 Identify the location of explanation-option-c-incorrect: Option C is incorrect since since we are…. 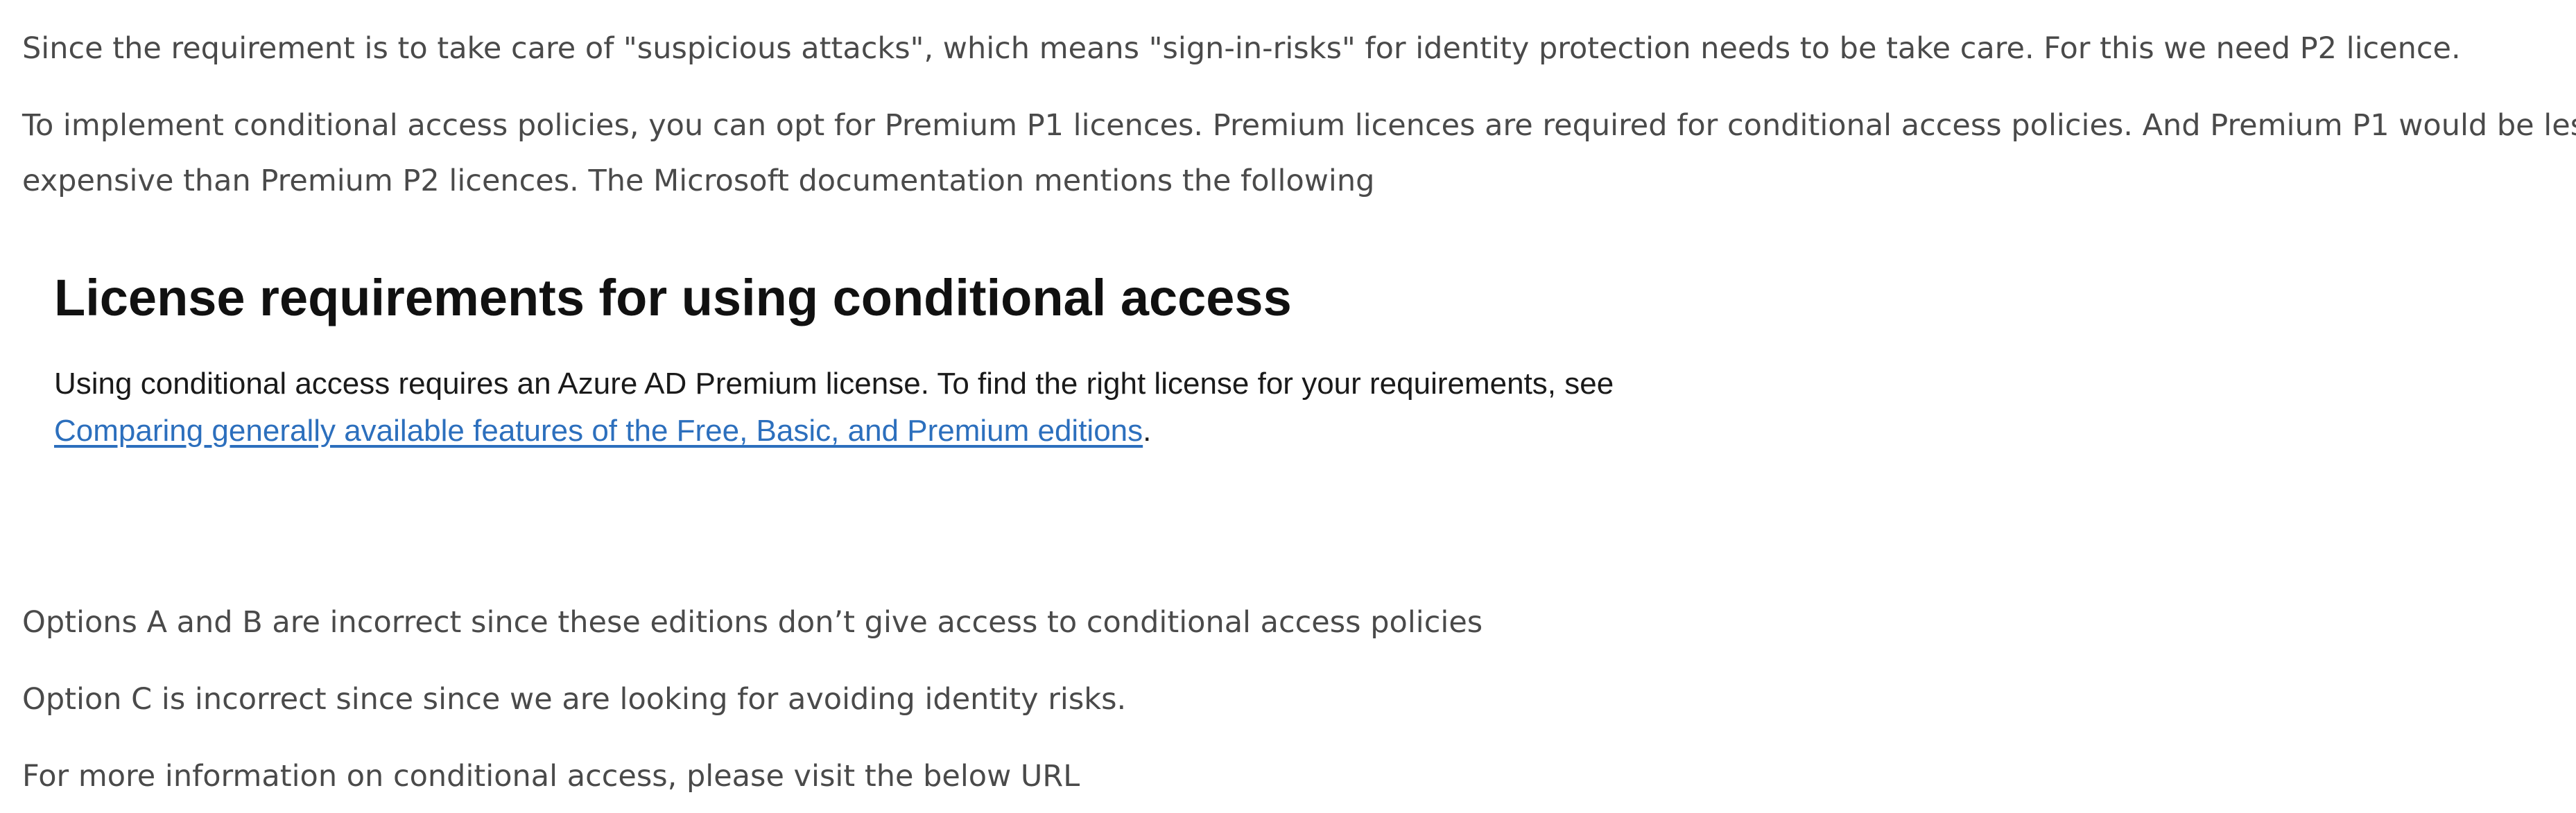
(574, 699).